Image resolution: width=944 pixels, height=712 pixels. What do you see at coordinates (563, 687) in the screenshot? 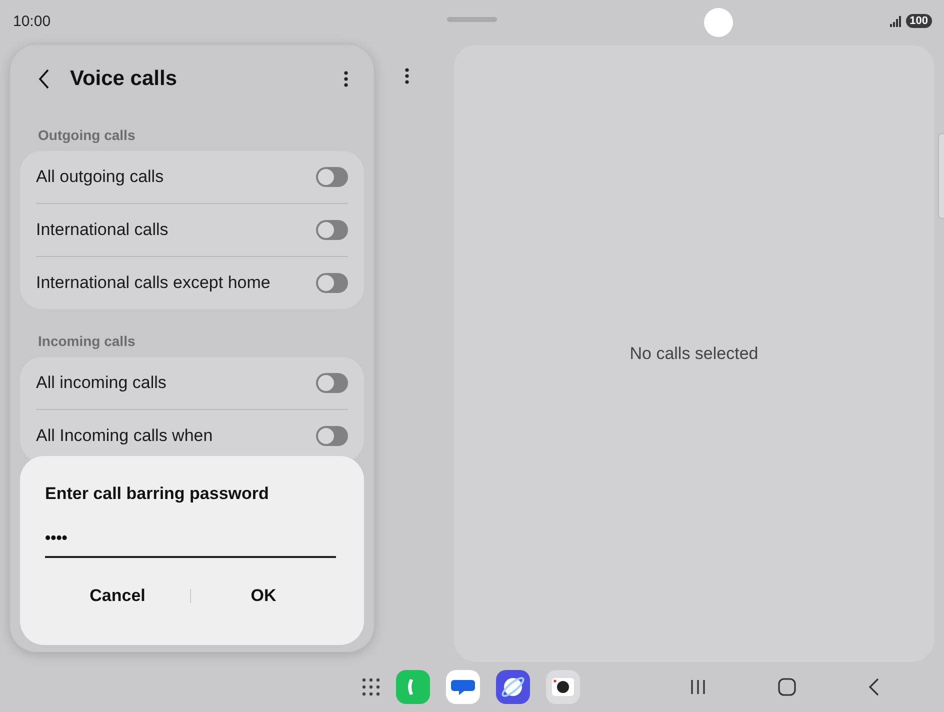
I see `camera-app-icon` at bounding box center [563, 687].